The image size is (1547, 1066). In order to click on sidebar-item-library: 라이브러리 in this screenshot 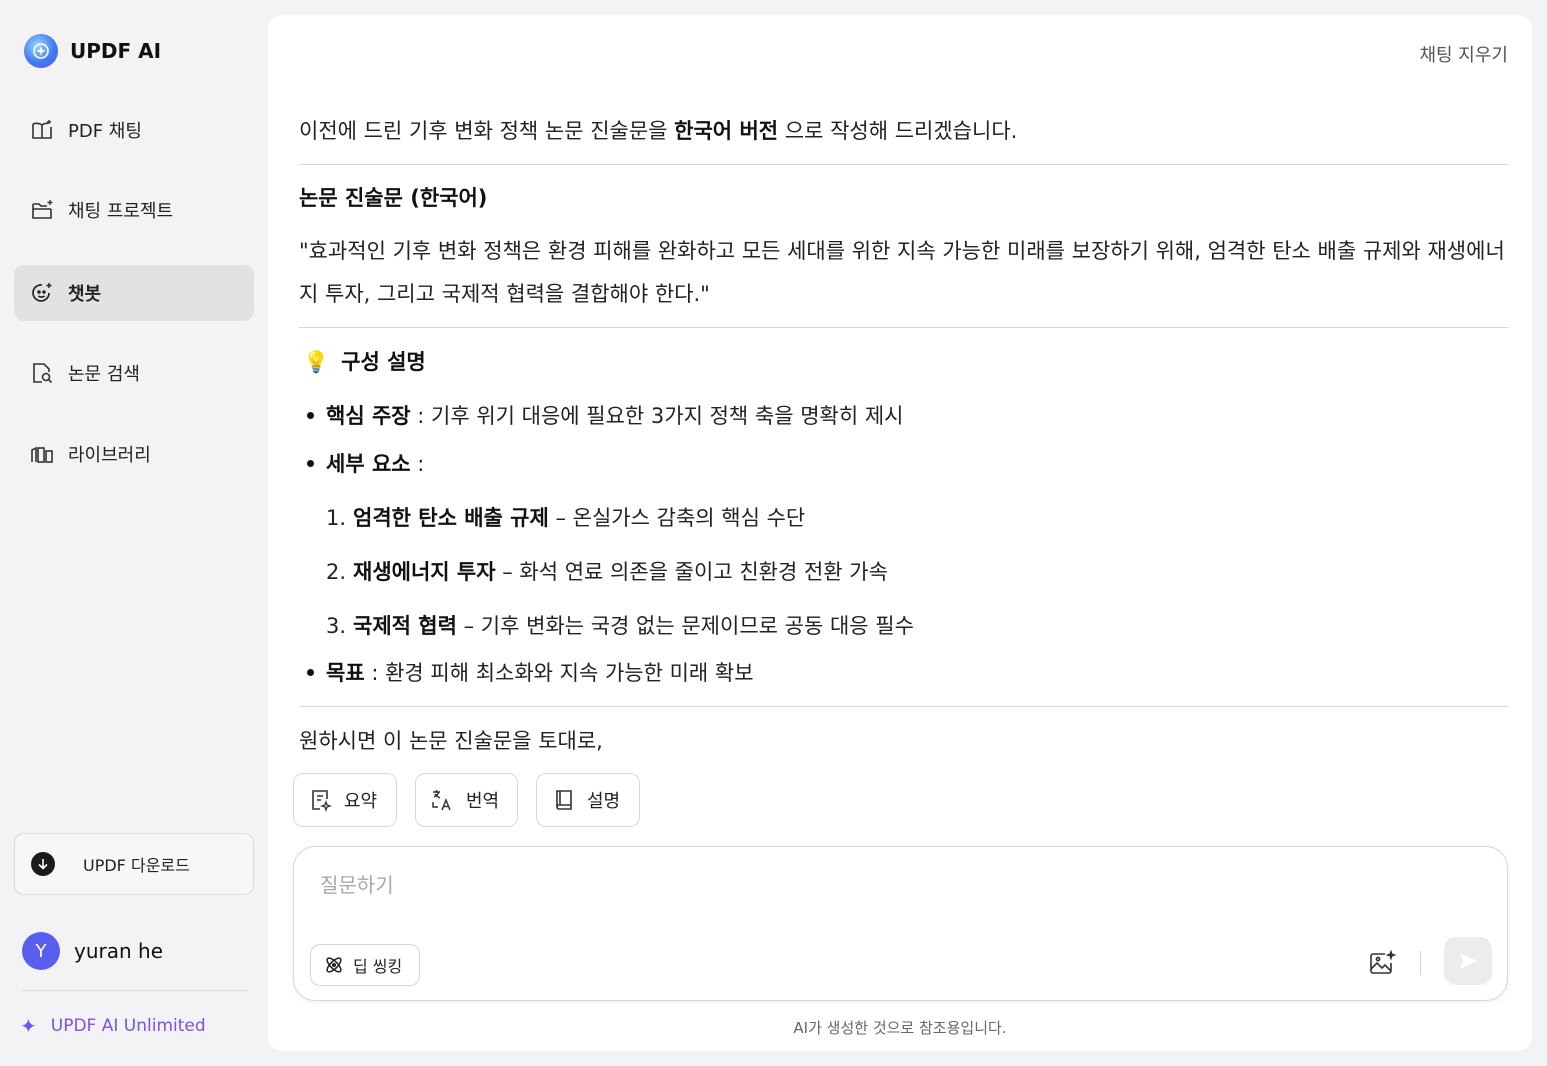, I will do `click(134, 454)`.